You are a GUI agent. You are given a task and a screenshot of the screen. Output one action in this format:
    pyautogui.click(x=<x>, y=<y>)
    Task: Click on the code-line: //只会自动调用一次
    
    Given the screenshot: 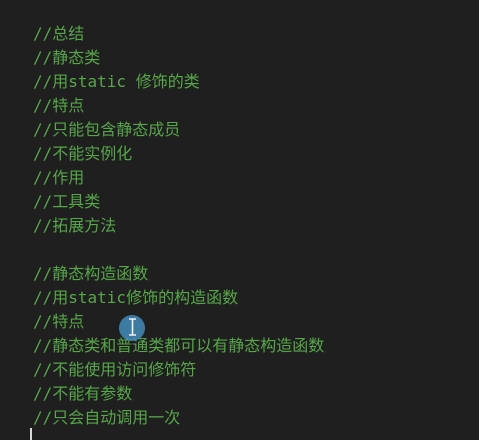 What is the action you would take?
    pyautogui.click(x=256, y=418)
    